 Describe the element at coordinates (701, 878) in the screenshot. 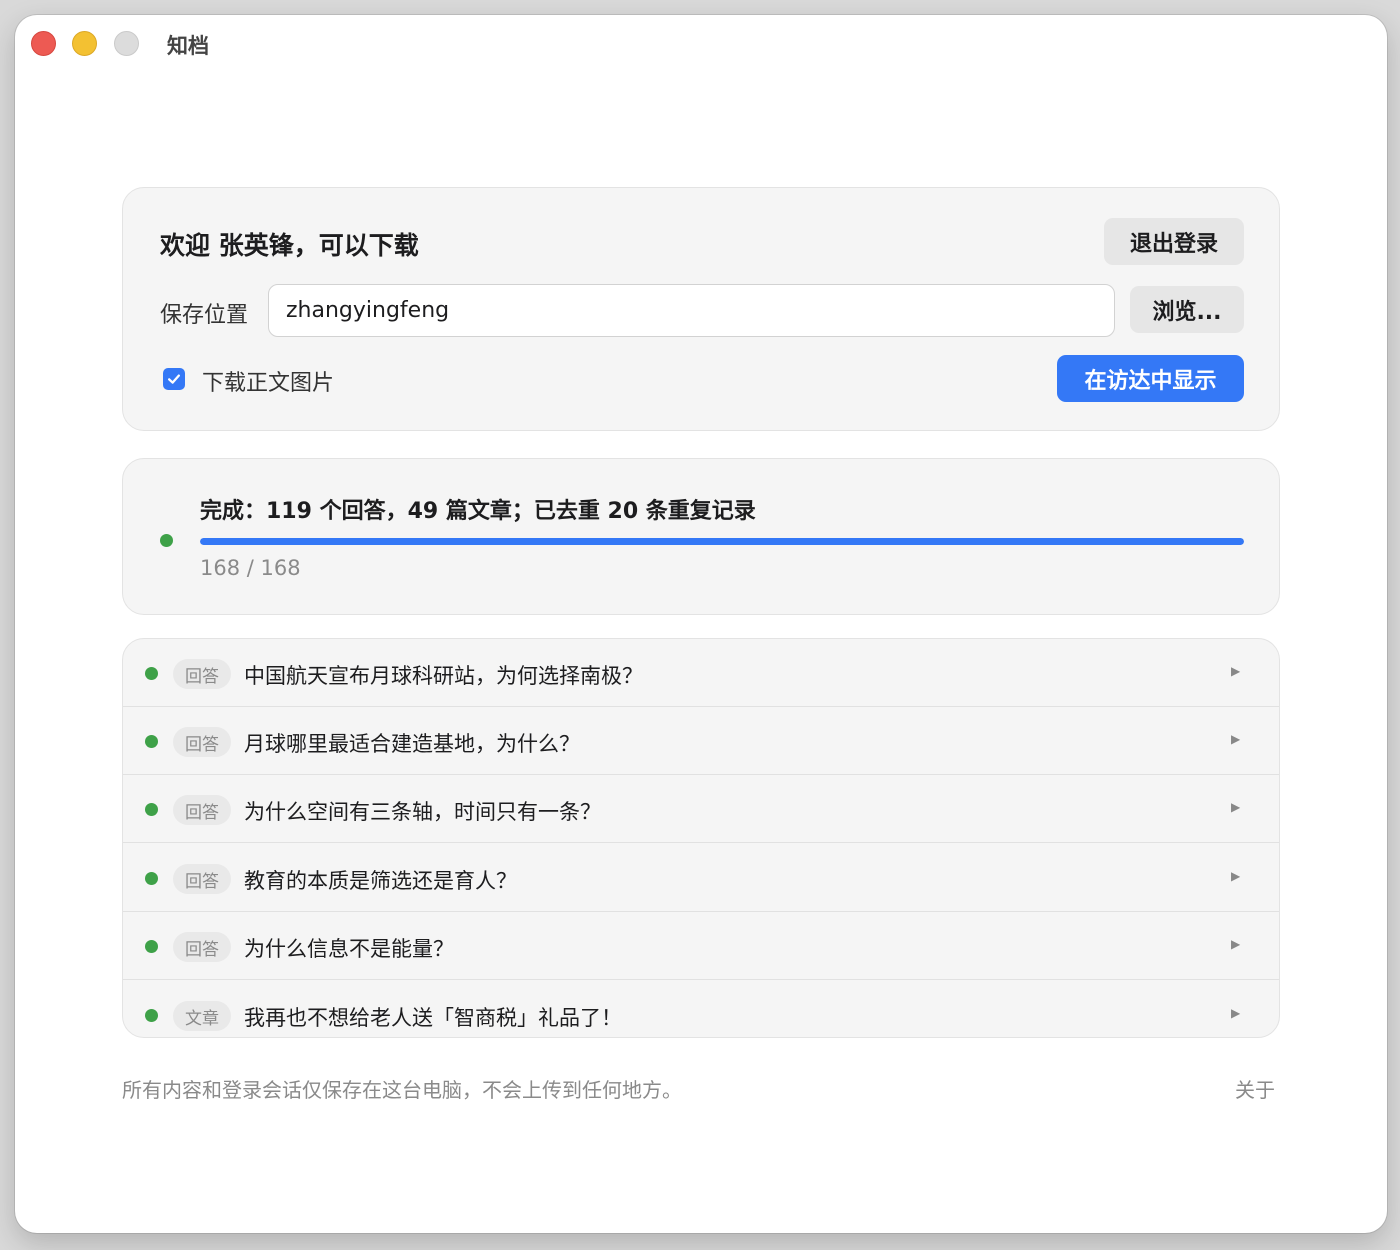

I see `list-item: 回答 教育的本质是筛选还是育人？ ▶` at that location.